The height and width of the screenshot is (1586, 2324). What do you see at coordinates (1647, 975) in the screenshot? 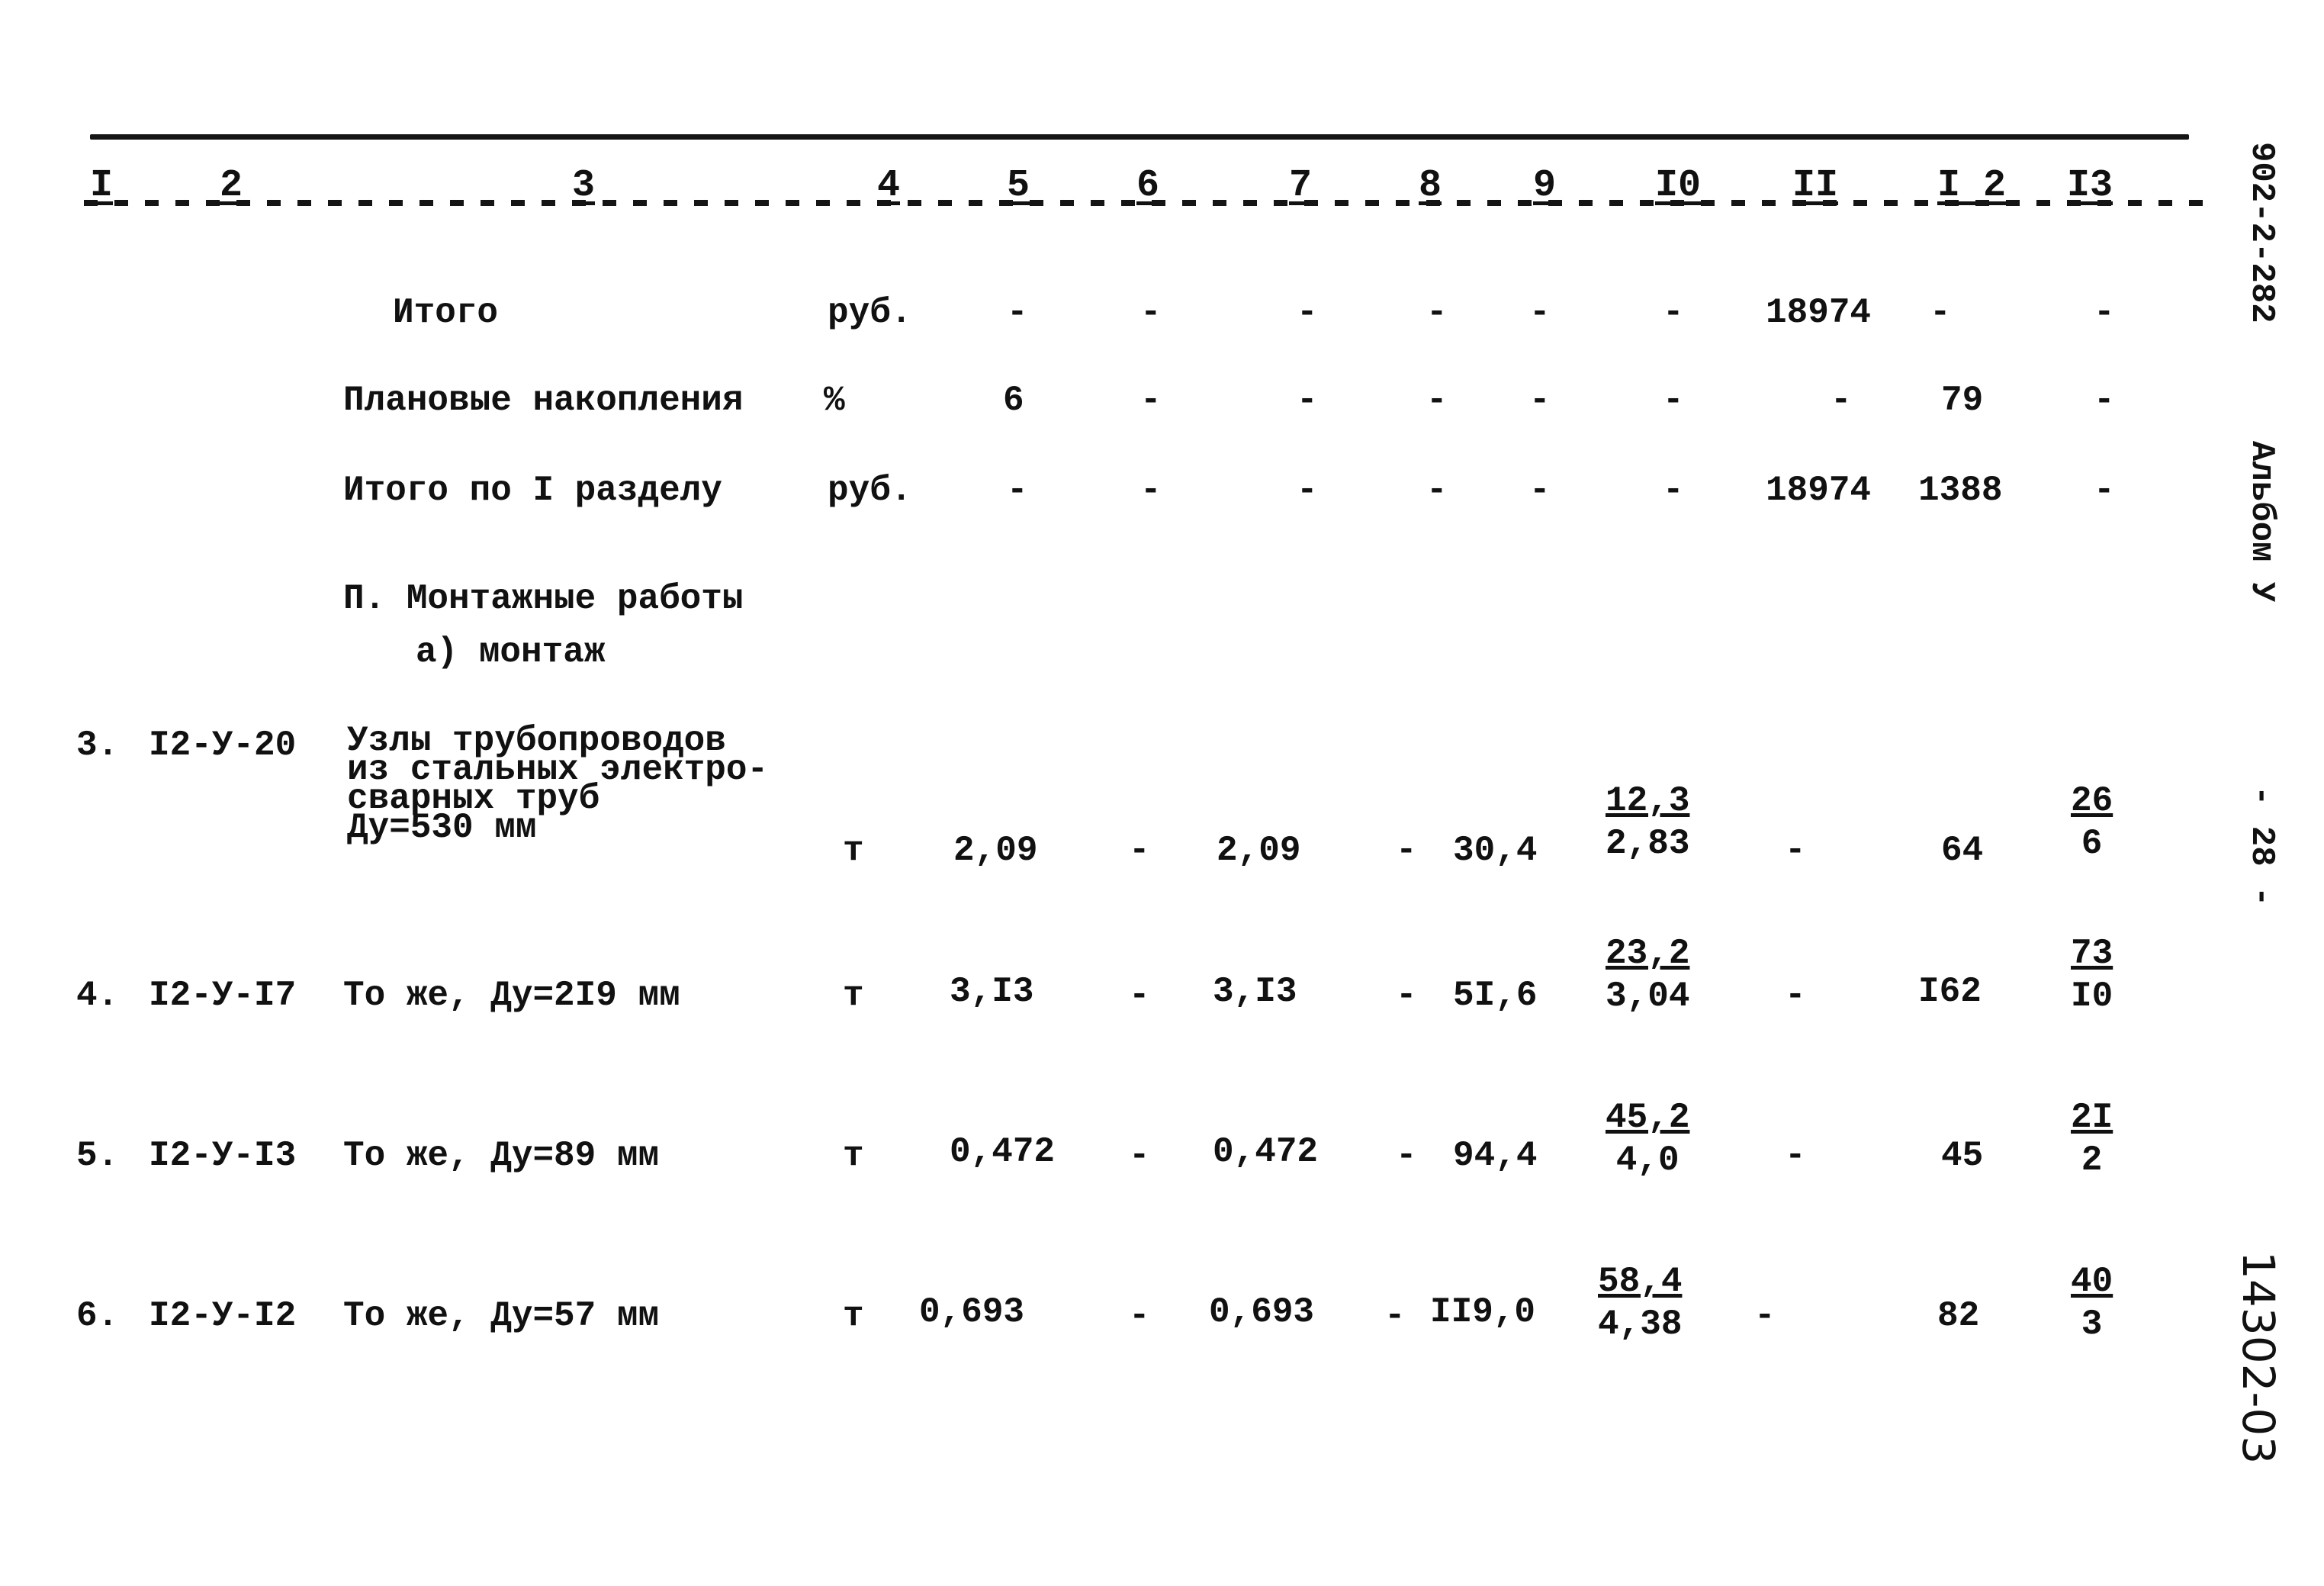
I see `cell-c10-fraction: 23,2 3,04` at bounding box center [1647, 975].